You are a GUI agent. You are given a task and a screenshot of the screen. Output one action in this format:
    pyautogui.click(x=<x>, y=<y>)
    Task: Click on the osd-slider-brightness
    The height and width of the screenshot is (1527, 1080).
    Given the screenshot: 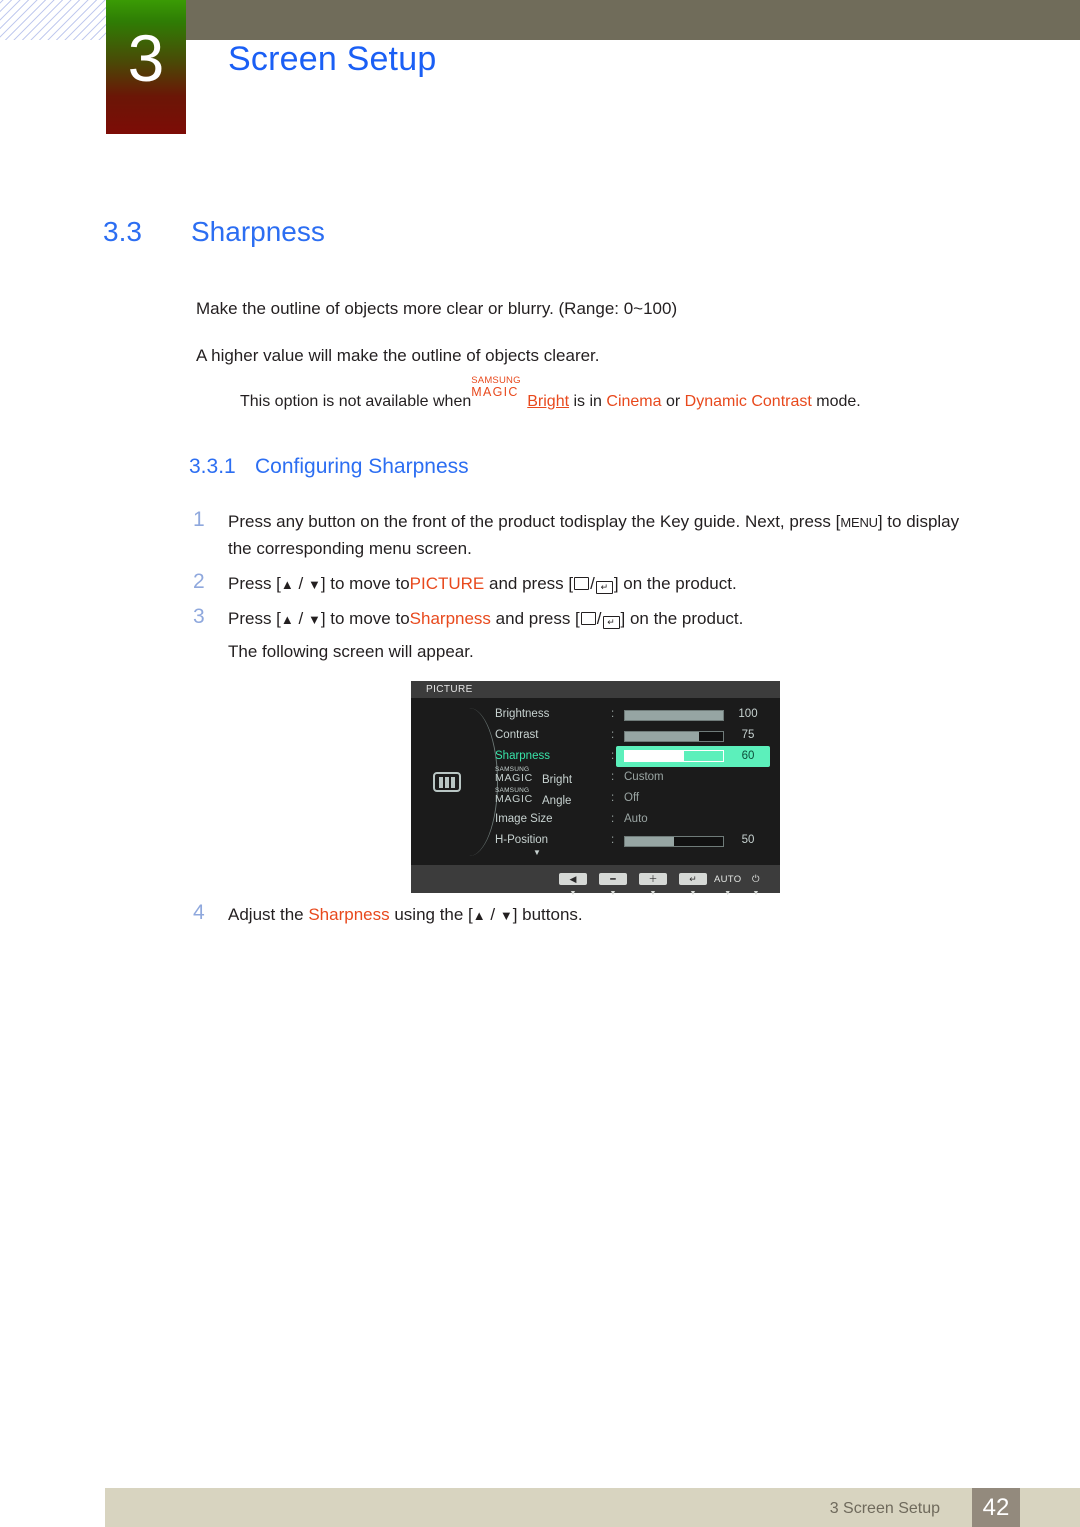 What is the action you would take?
    pyautogui.click(x=674, y=715)
    